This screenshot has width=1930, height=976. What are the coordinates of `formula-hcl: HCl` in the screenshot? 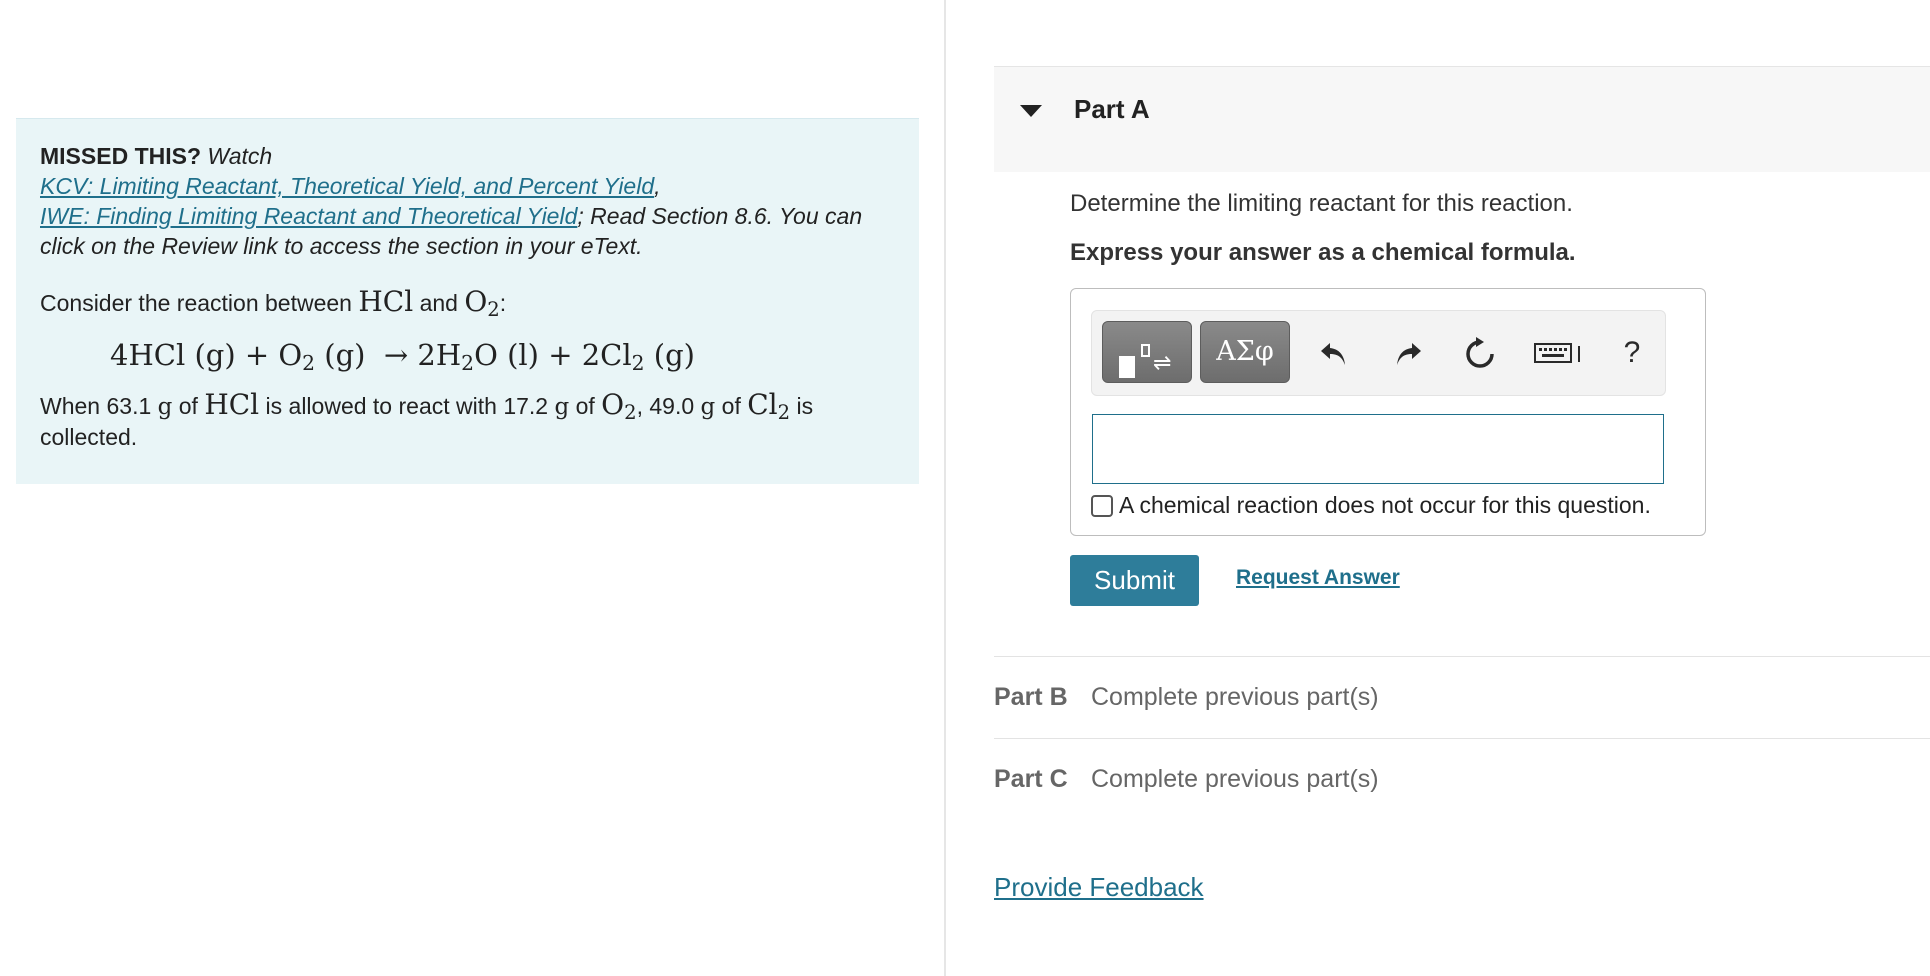 It's located at (386, 301).